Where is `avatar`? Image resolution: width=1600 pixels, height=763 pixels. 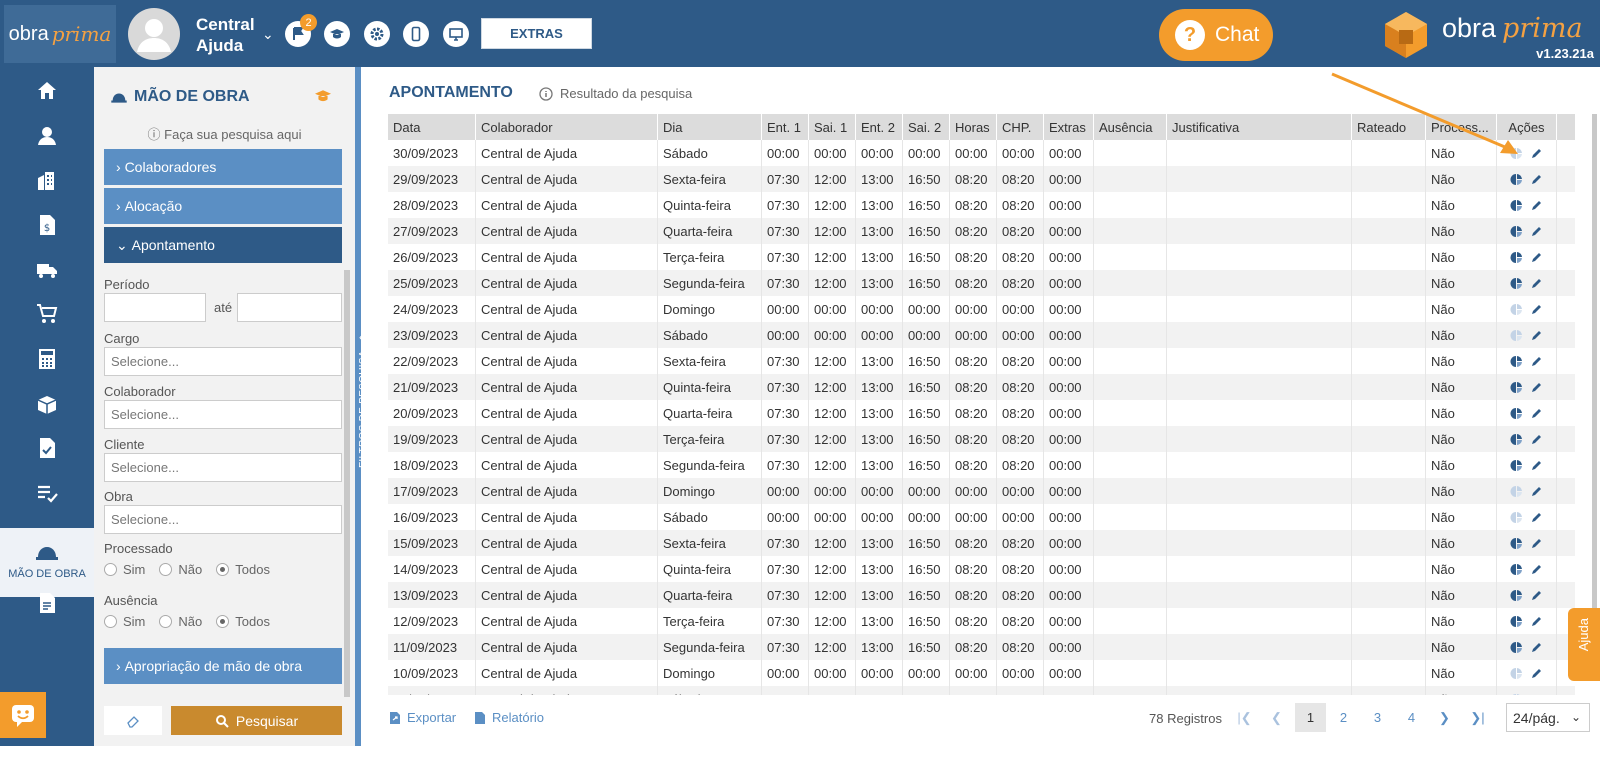
avatar is located at coordinates (154, 34).